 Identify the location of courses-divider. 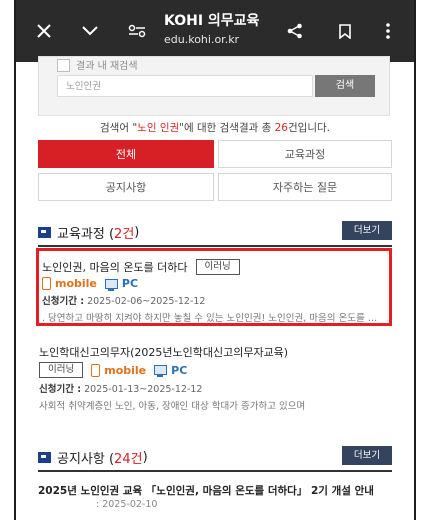
(215, 246).